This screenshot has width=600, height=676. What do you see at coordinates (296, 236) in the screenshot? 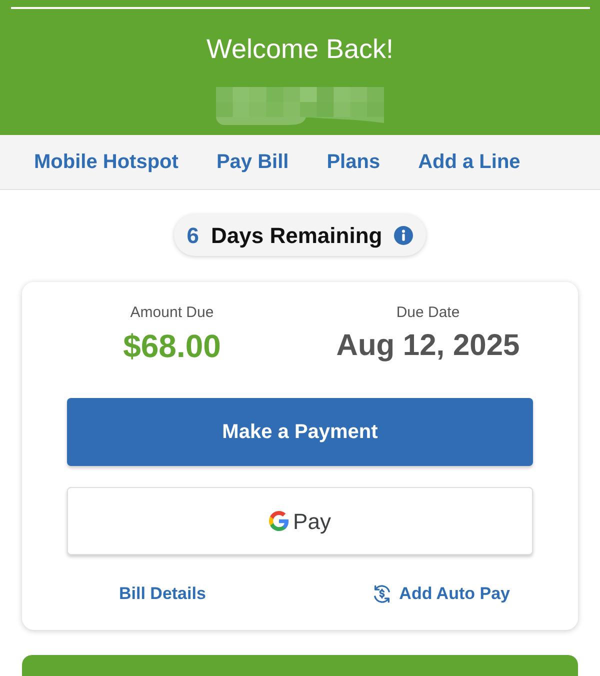
I see `days-remaining-label: Days Remaining` at bounding box center [296, 236].